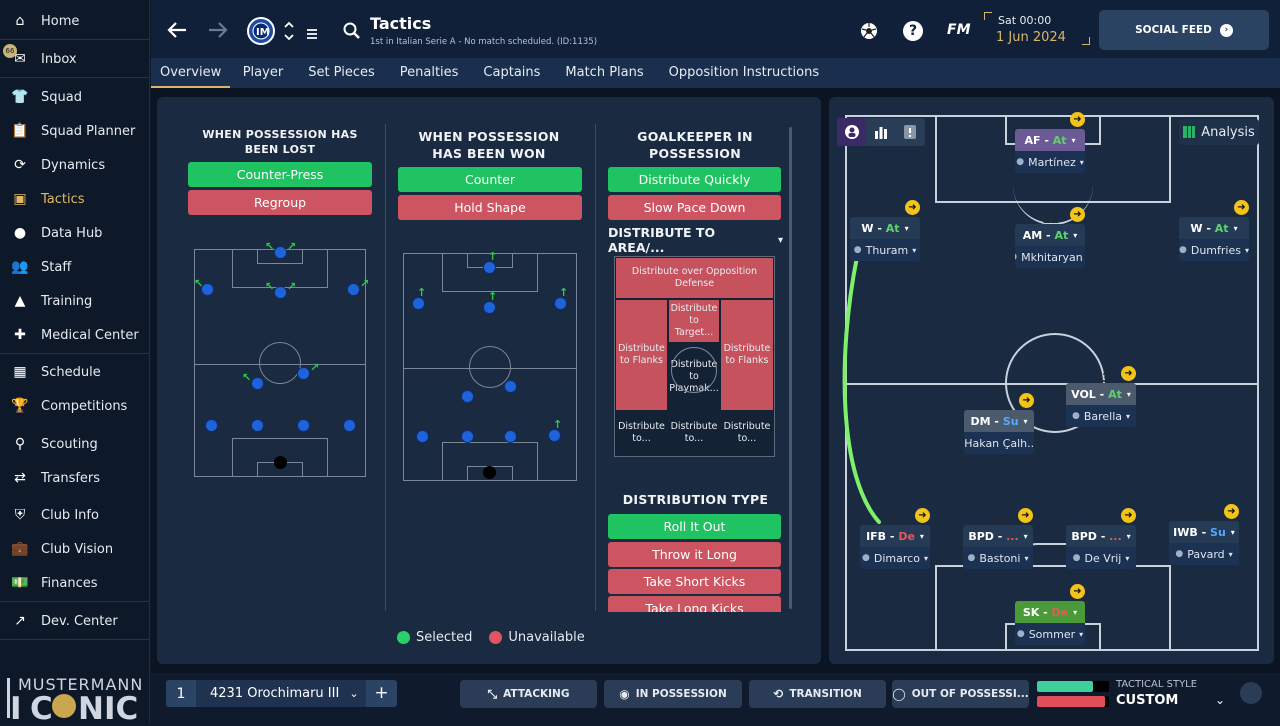 This screenshot has height=726, width=1280. I want to click on player-name: ●Mkhitaryan▾, so click(1050, 257).